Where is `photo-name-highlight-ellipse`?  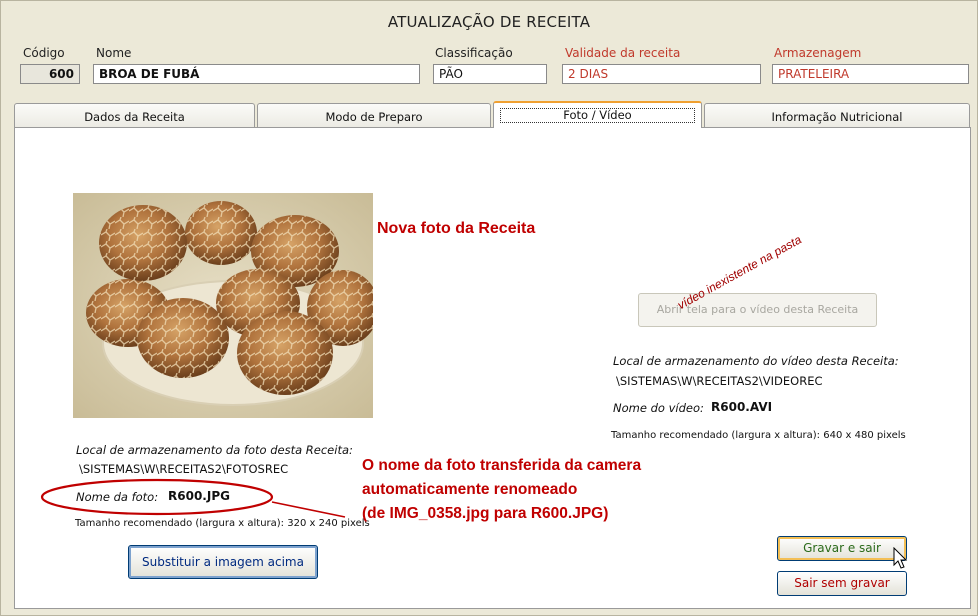
photo-name-highlight-ellipse is located at coordinates (157, 497).